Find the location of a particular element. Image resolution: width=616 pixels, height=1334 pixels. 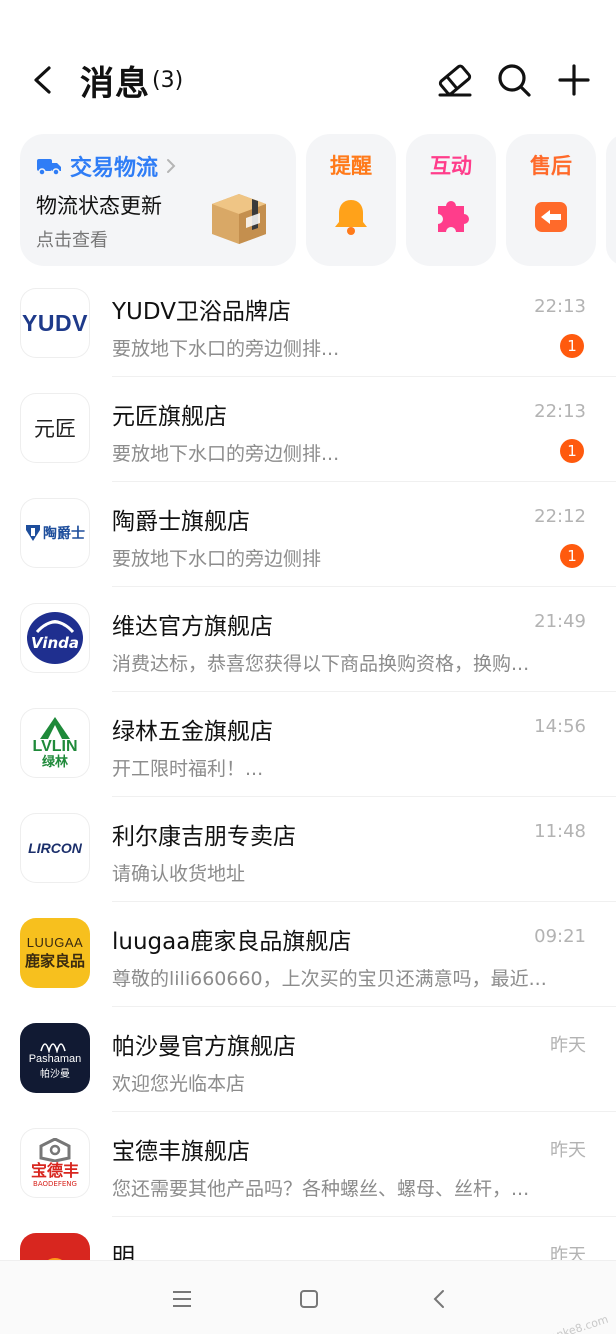

menu-icon is located at coordinates (182, 1299).